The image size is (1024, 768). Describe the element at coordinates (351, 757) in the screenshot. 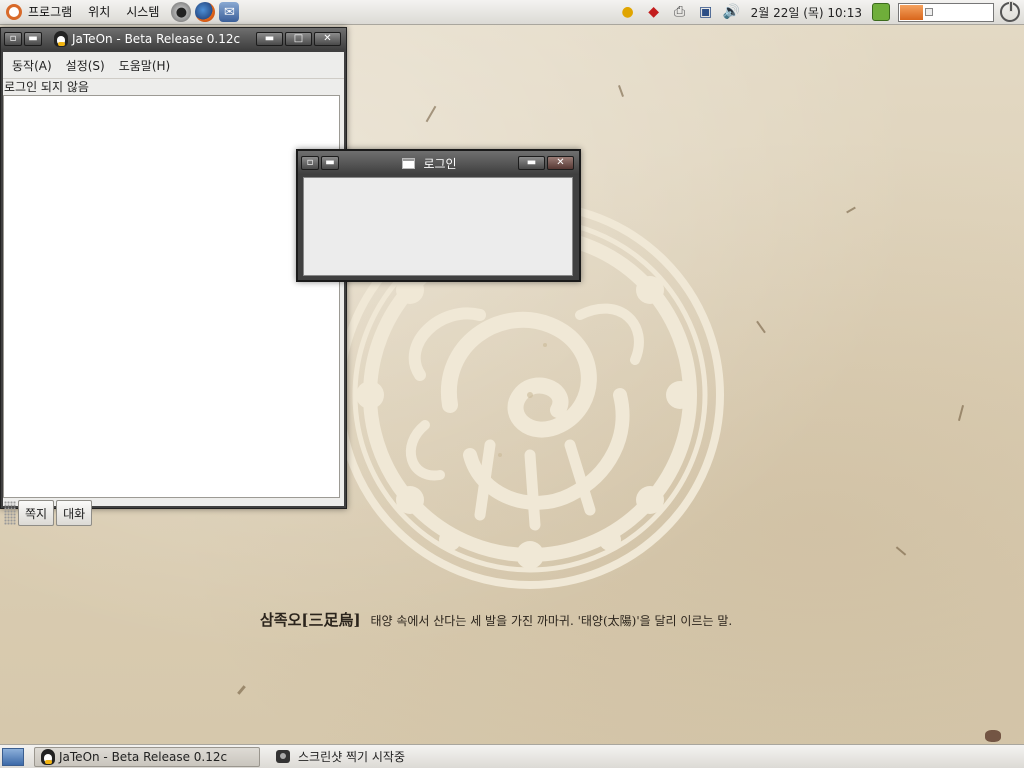

I see `taskbar-item-label: 스크린샷 찍기 시작중` at that location.